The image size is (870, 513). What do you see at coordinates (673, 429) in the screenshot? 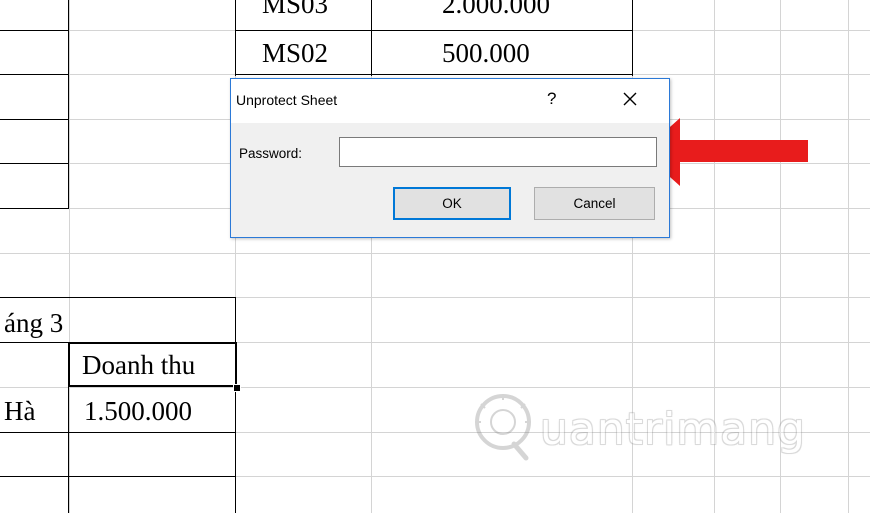
I see `watermark-text: uantrimang` at bounding box center [673, 429].